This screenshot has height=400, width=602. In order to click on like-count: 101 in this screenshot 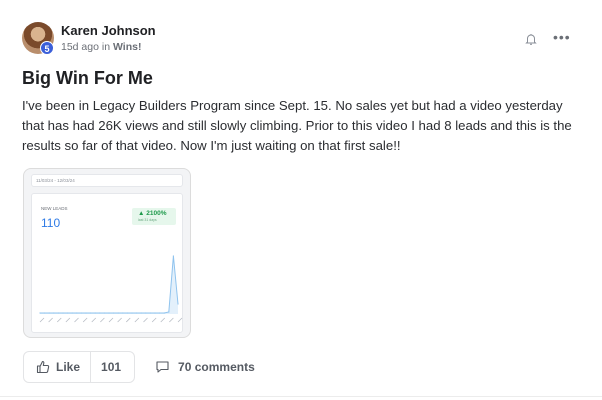, I will do `click(112, 367)`.